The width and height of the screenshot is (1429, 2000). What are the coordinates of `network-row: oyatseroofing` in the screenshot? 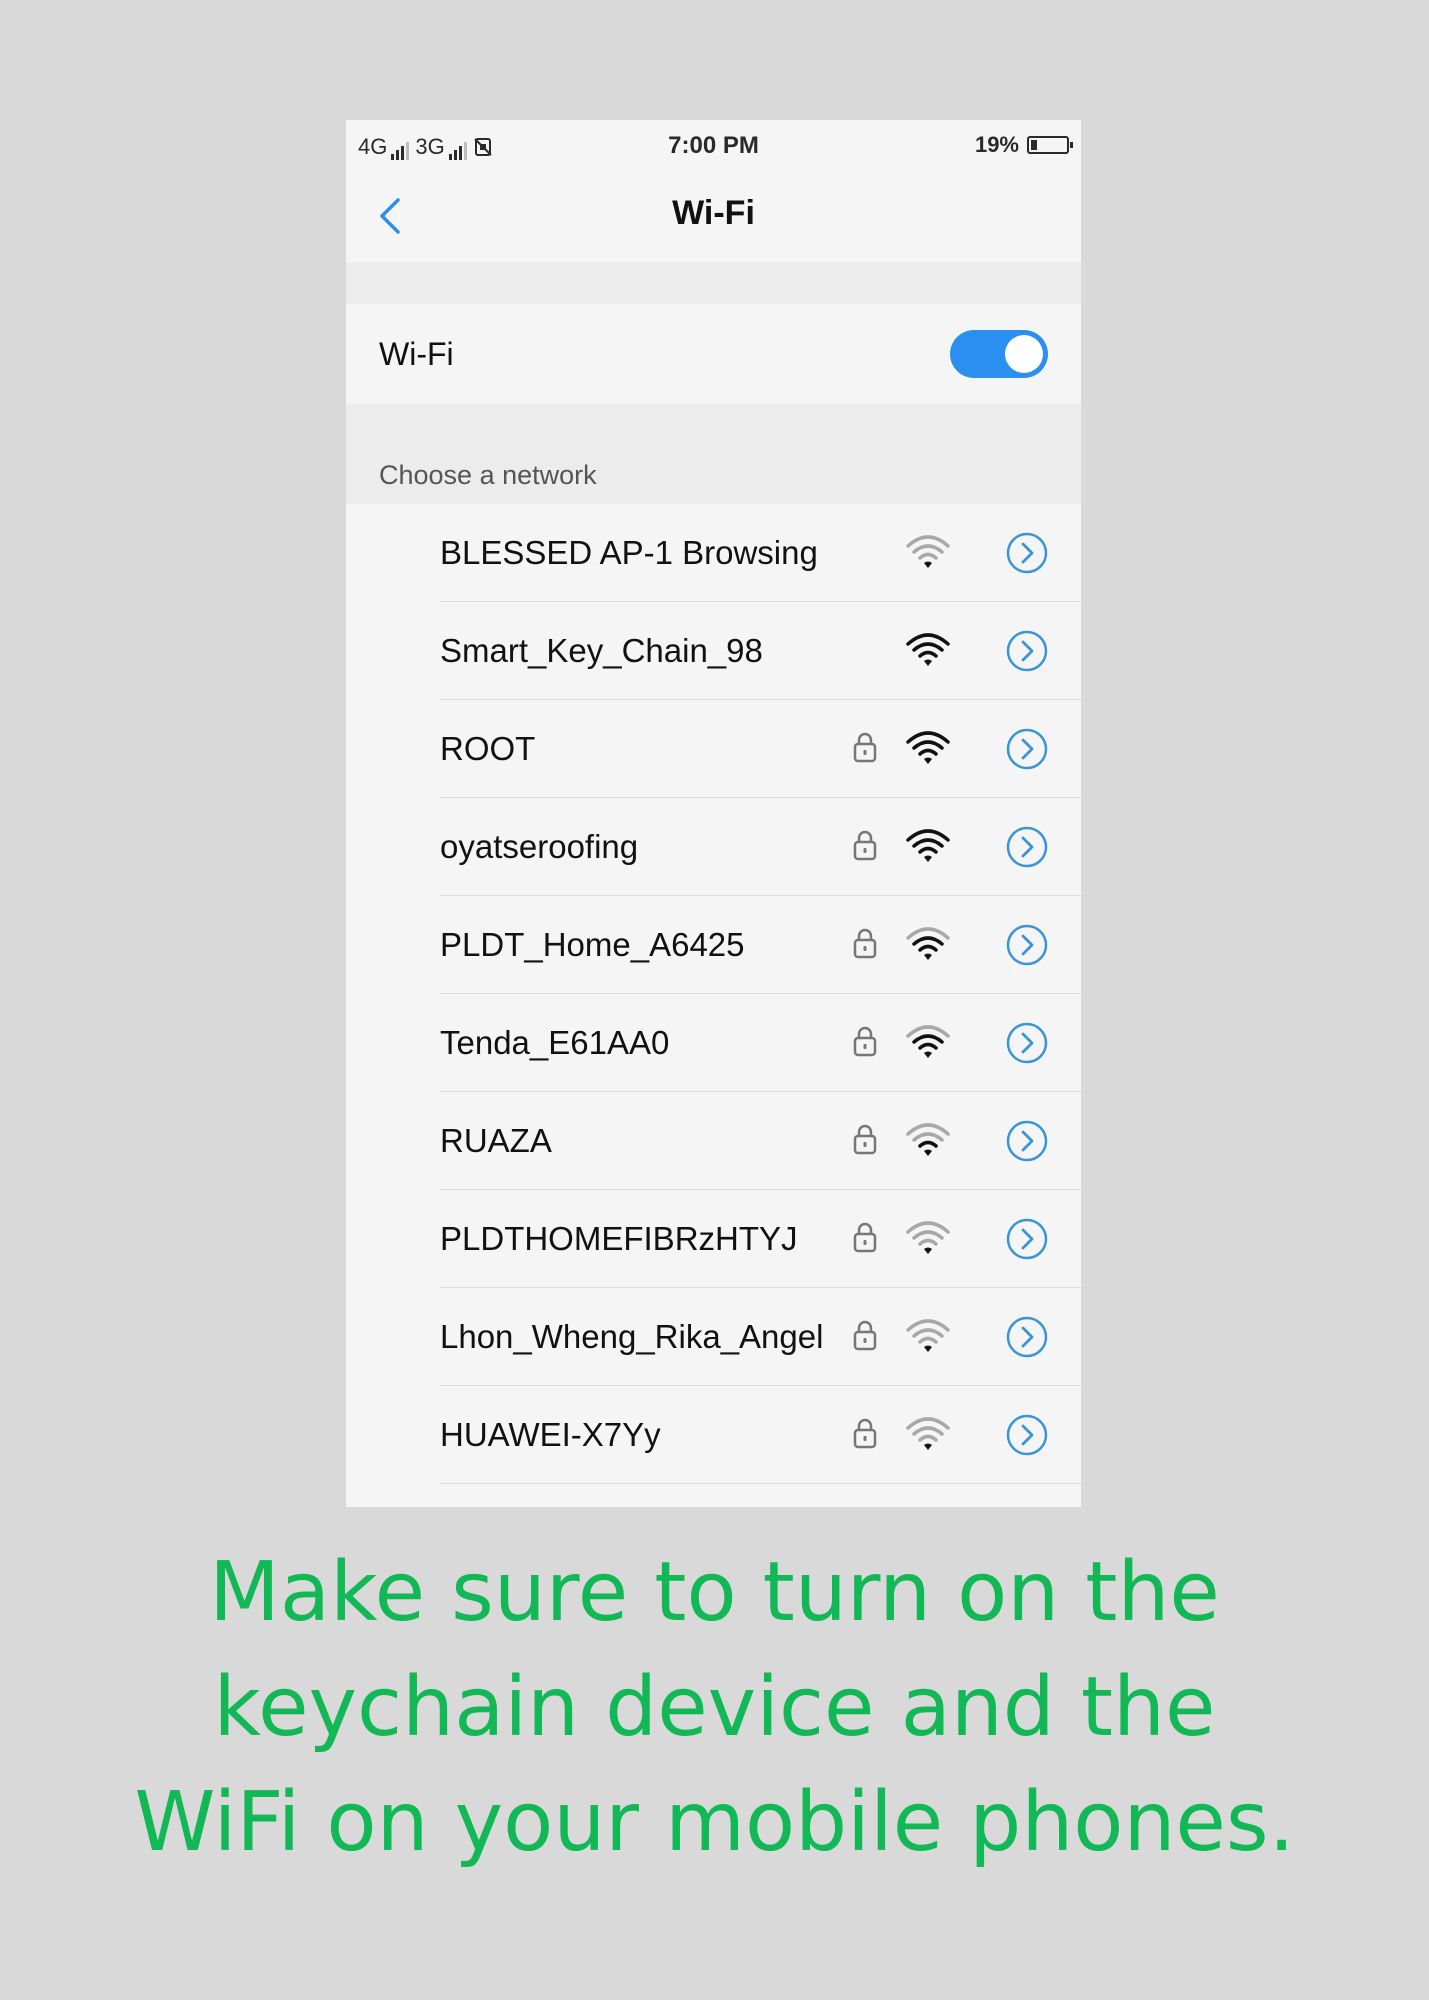 It's located at (713, 847).